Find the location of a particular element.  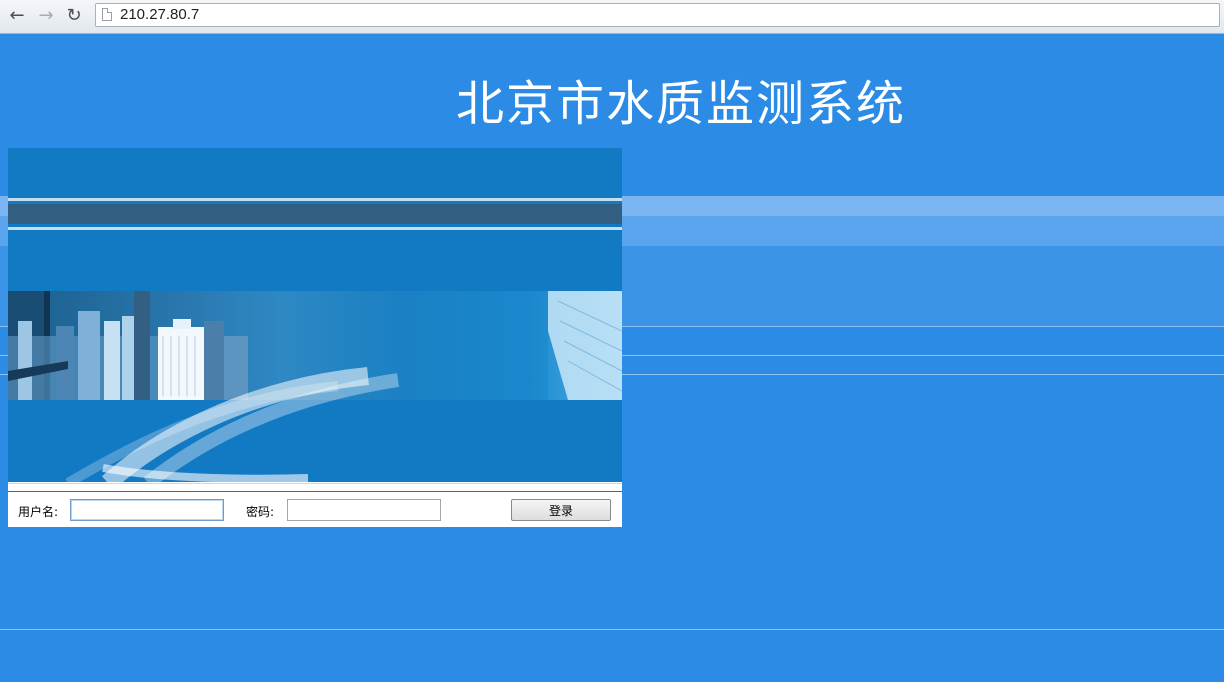

back-button: ← is located at coordinates (17, 16).